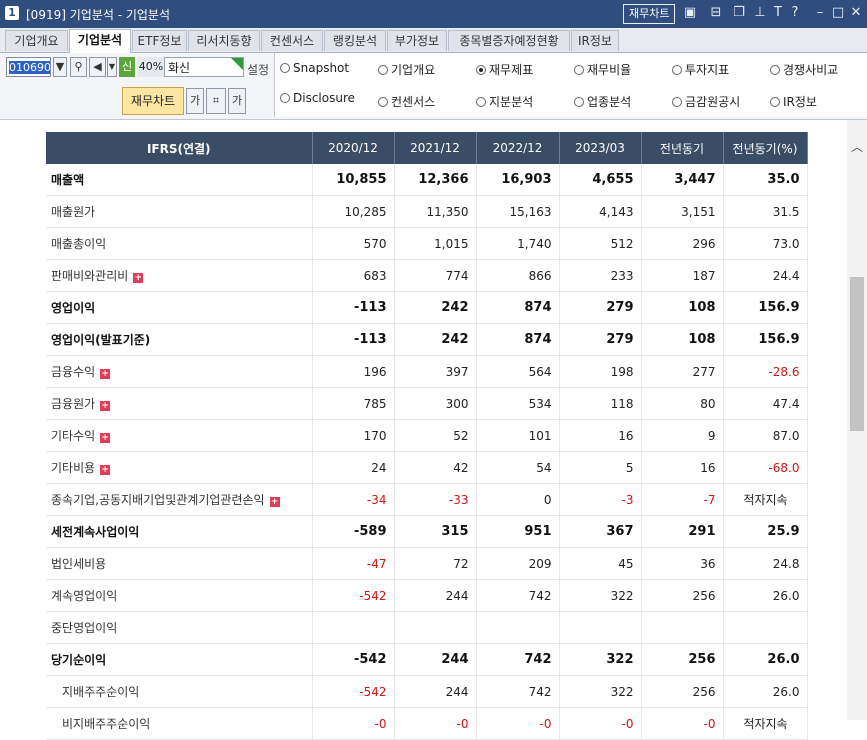 The height and width of the screenshot is (740, 867). Describe the element at coordinates (600, 307) in the screenshot. I see `value-cell: 279` at that location.